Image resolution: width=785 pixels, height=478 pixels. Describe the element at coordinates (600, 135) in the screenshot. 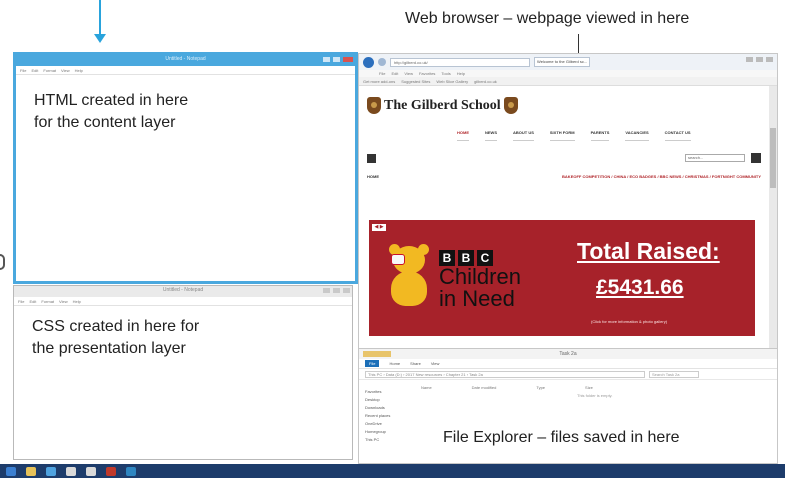

I see `nav-parents: PARENTS` at that location.